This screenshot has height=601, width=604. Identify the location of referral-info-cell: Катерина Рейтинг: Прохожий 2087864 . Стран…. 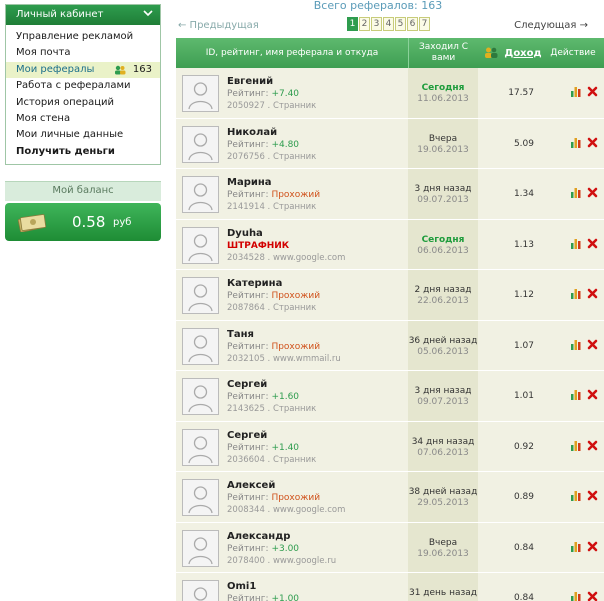
(292, 295).